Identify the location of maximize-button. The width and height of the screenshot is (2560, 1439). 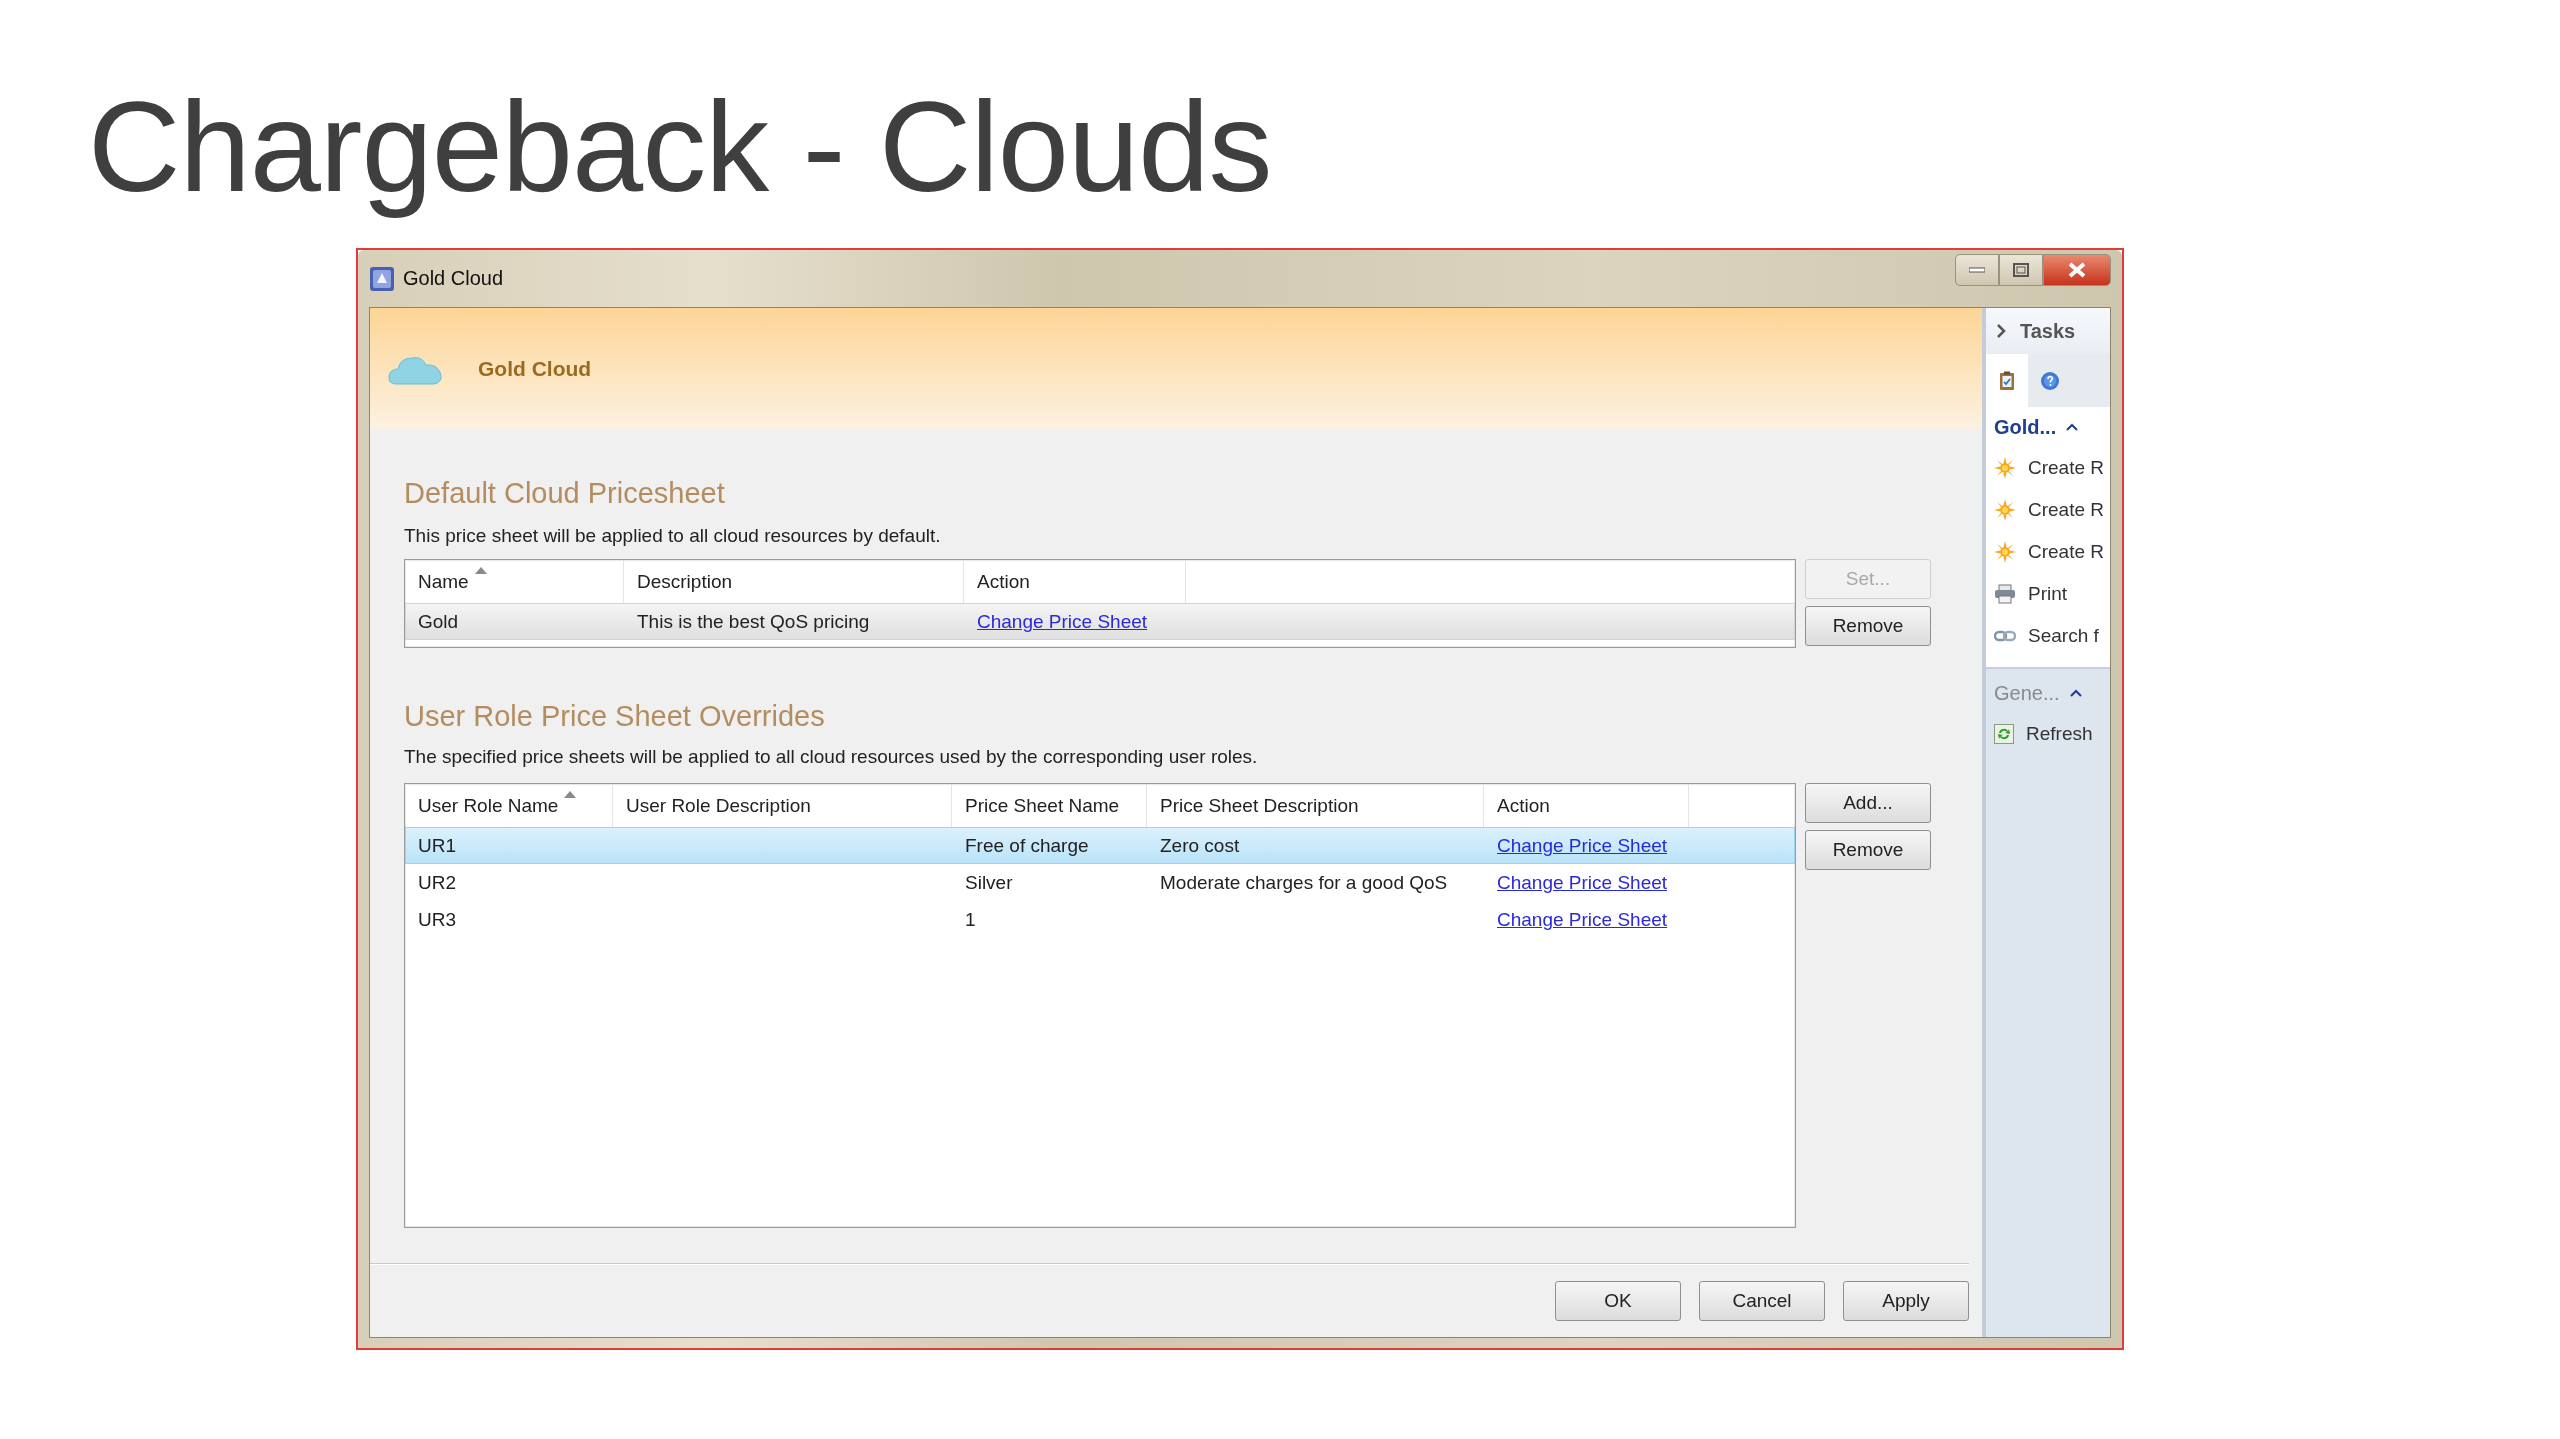
(2021, 270).